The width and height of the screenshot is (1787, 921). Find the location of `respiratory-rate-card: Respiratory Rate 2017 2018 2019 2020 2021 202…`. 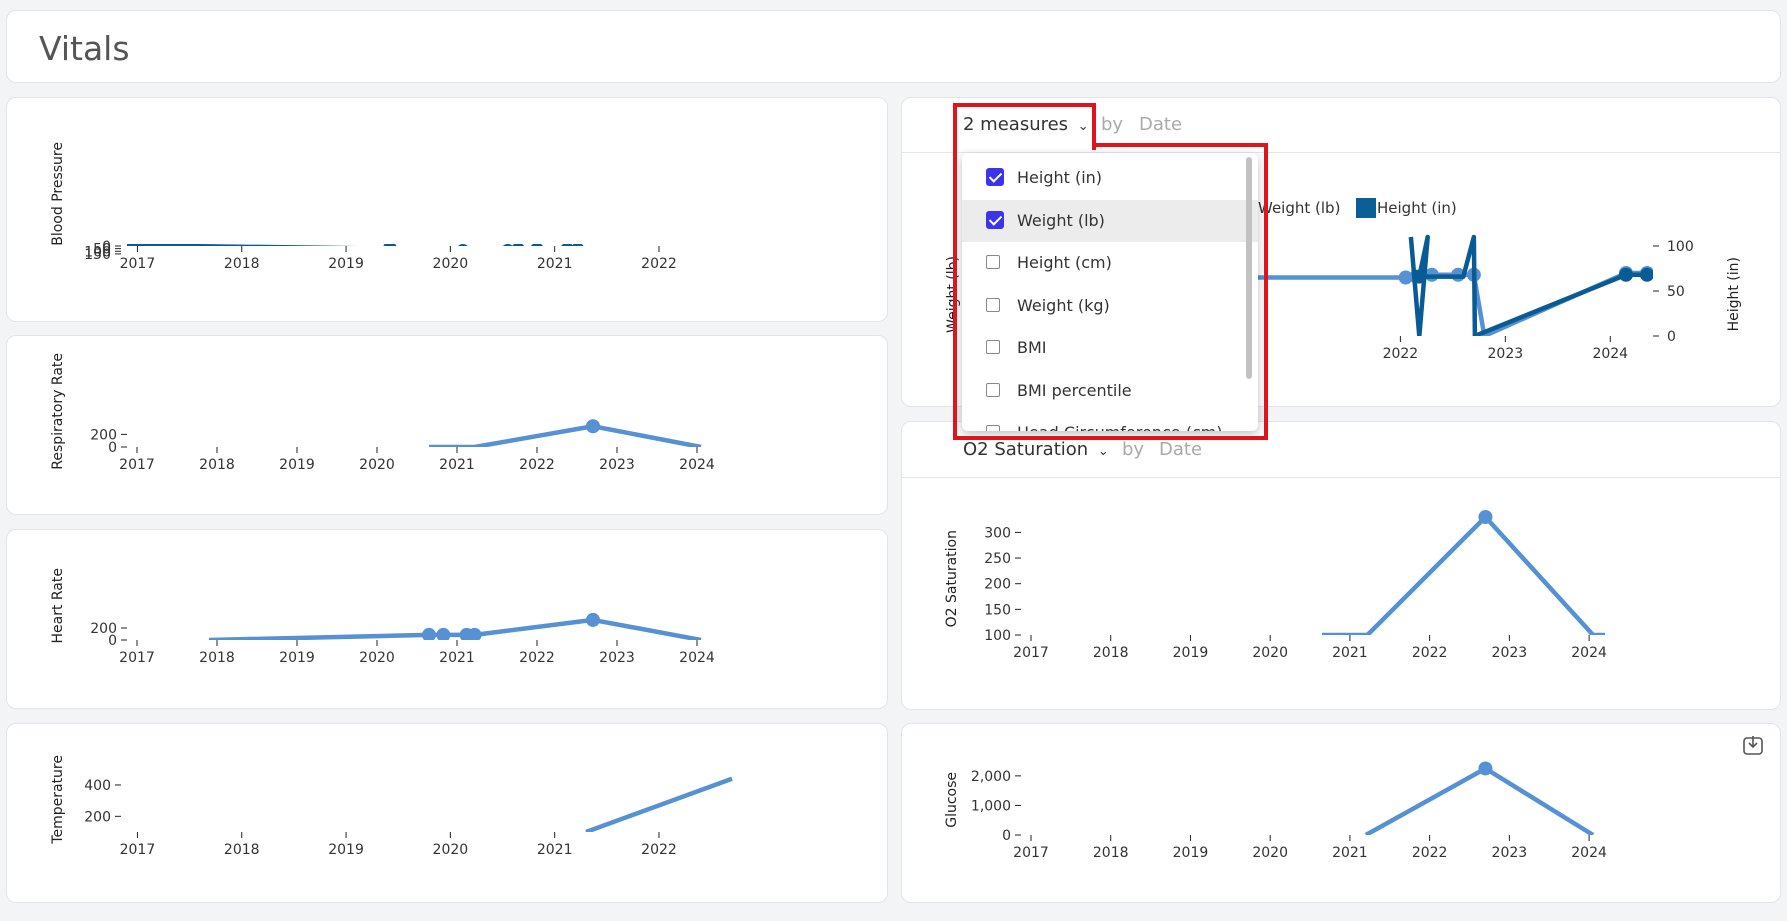

respiratory-rate-card: Respiratory Rate 2017 2018 2019 2020 2021 202… is located at coordinates (447, 425).